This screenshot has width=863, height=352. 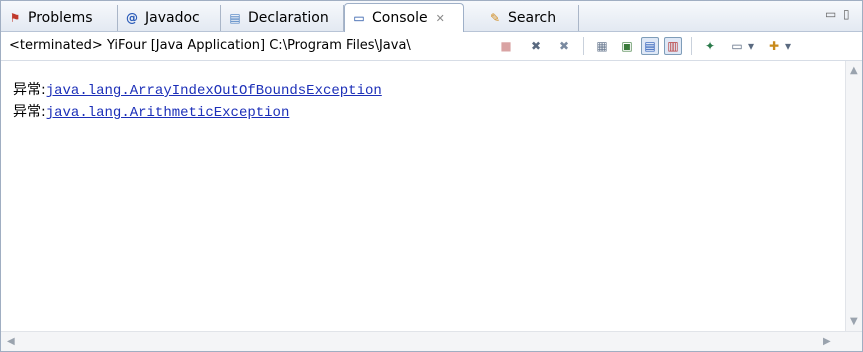 What do you see at coordinates (536, 46) in the screenshot?
I see `remove-launch-icon: ✖` at bounding box center [536, 46].